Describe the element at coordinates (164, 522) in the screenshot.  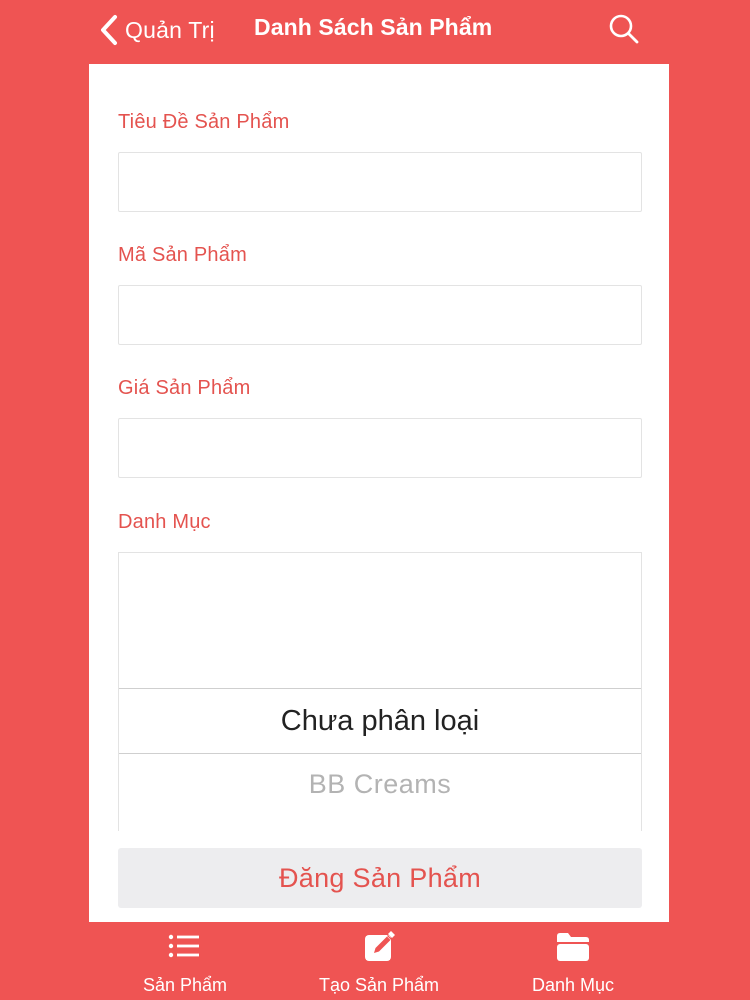
I see `category-label: Danh Mục` at that location.